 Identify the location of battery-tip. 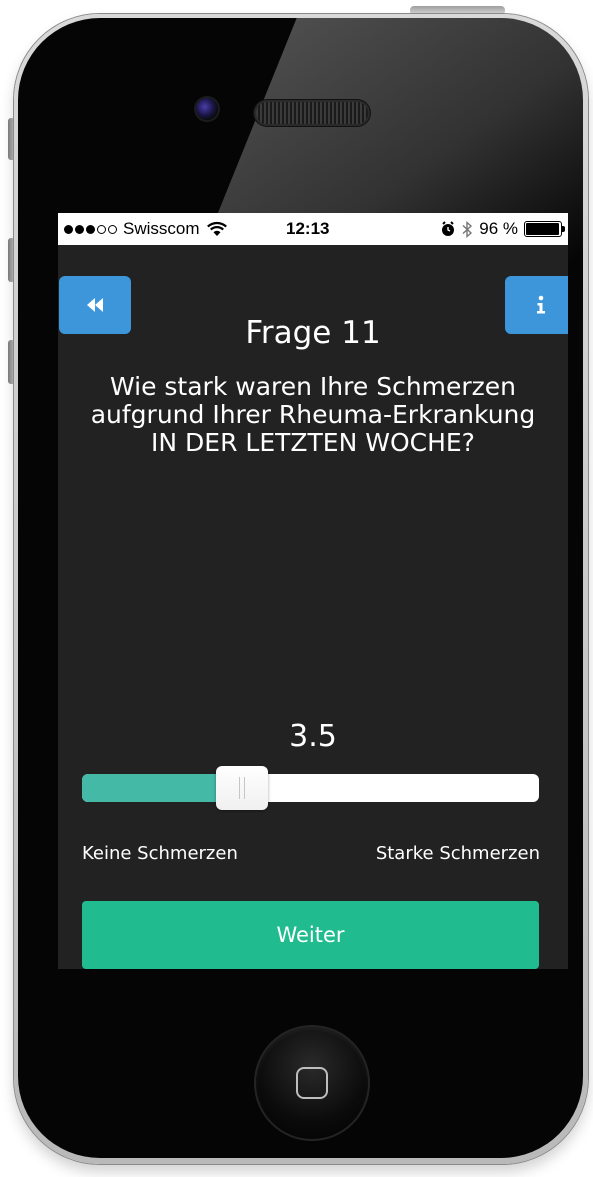
(563, 229).